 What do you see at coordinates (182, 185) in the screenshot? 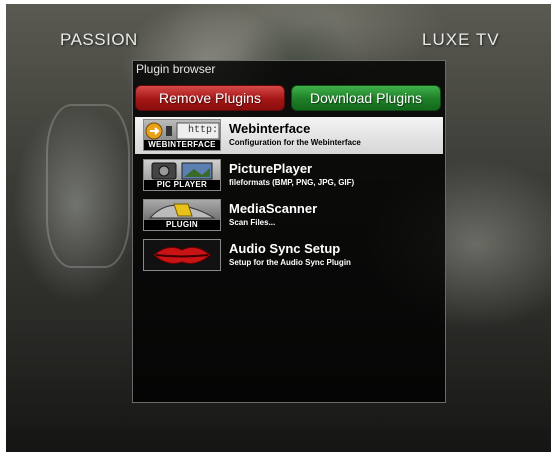
I see `icon-caption: PIC PLAYER` at bounding box center [182, 185].